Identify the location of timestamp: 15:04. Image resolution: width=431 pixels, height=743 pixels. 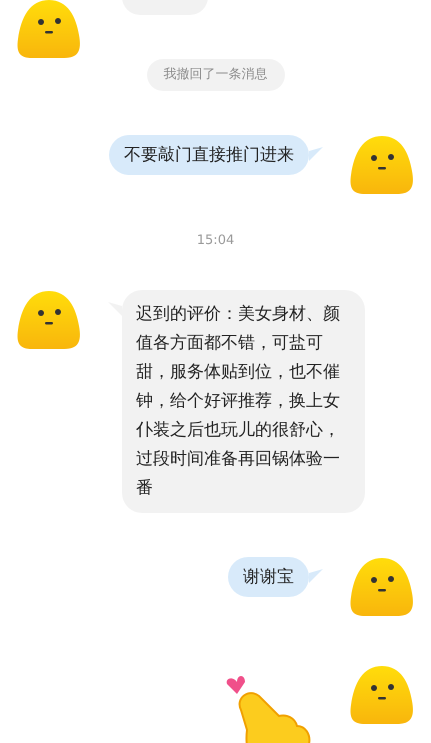
(215, 241).